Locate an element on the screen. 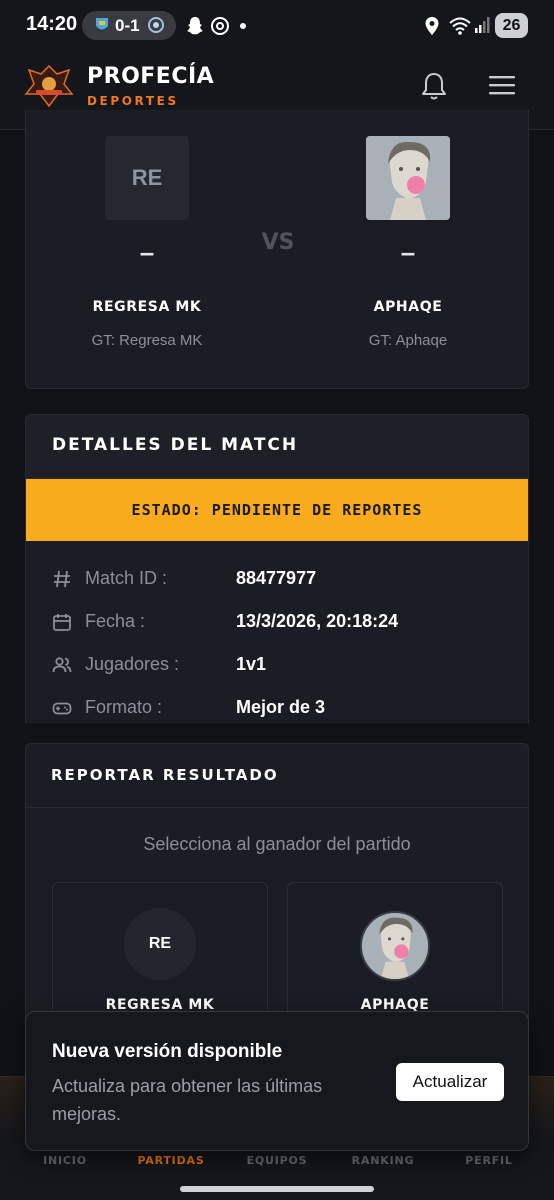  detail-row-format: Formato : Mejor de 3 is located at coordinates (277, 708).